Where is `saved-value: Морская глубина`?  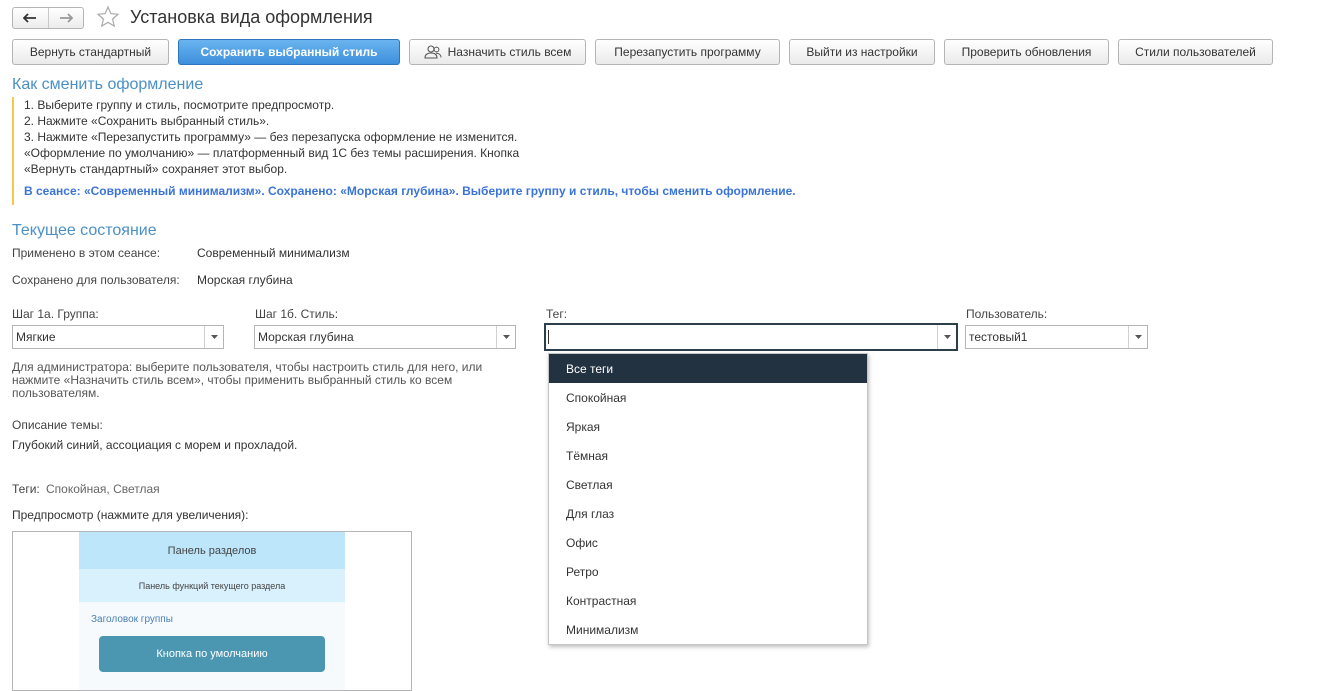
saved-value: Морская глубина is located at coordinates (245, 280).